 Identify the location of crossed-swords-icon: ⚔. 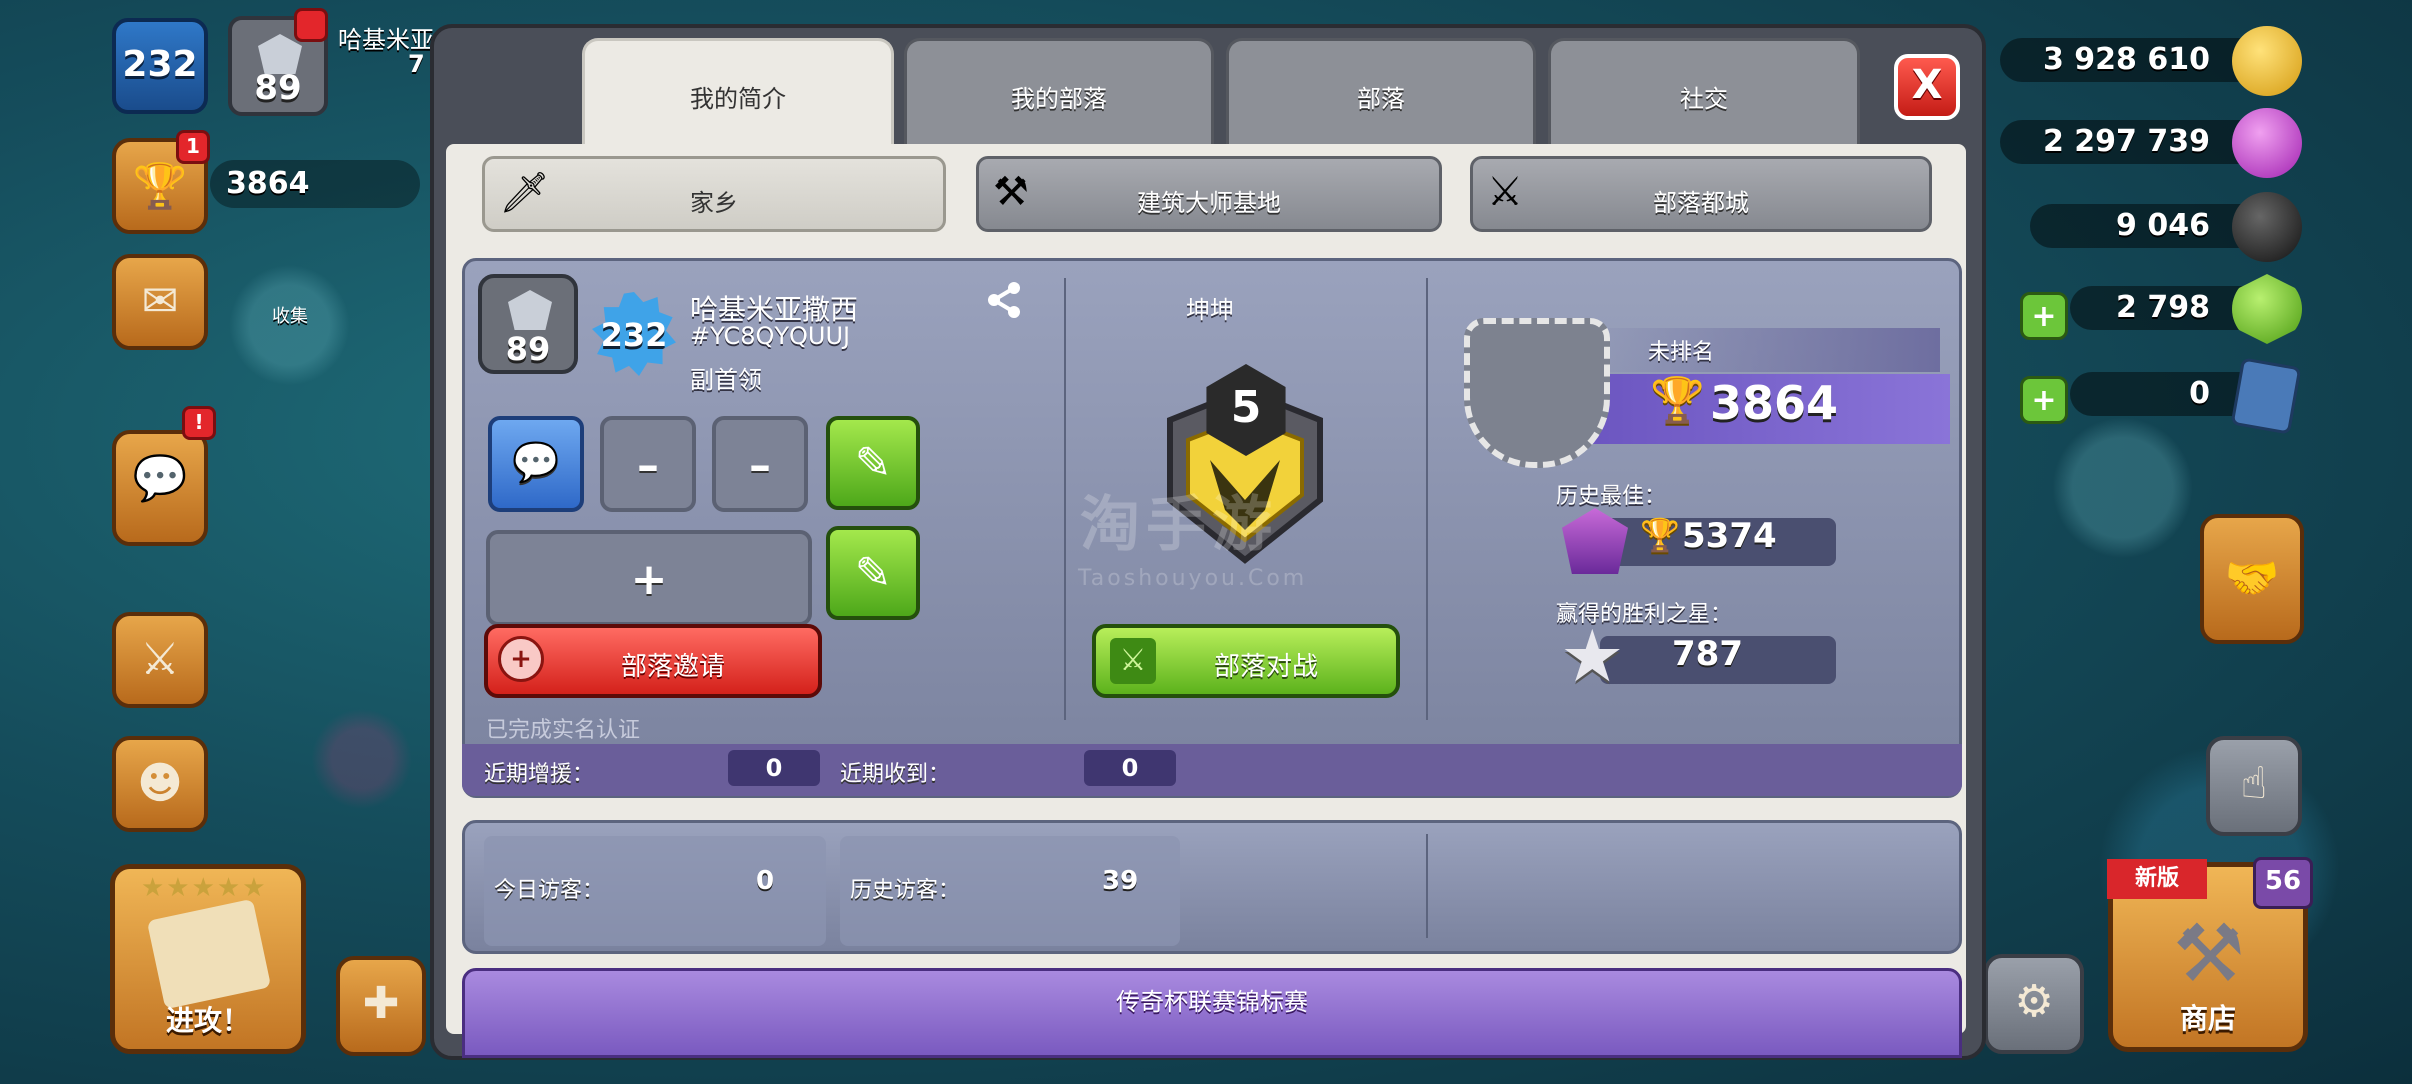
(160, 659).